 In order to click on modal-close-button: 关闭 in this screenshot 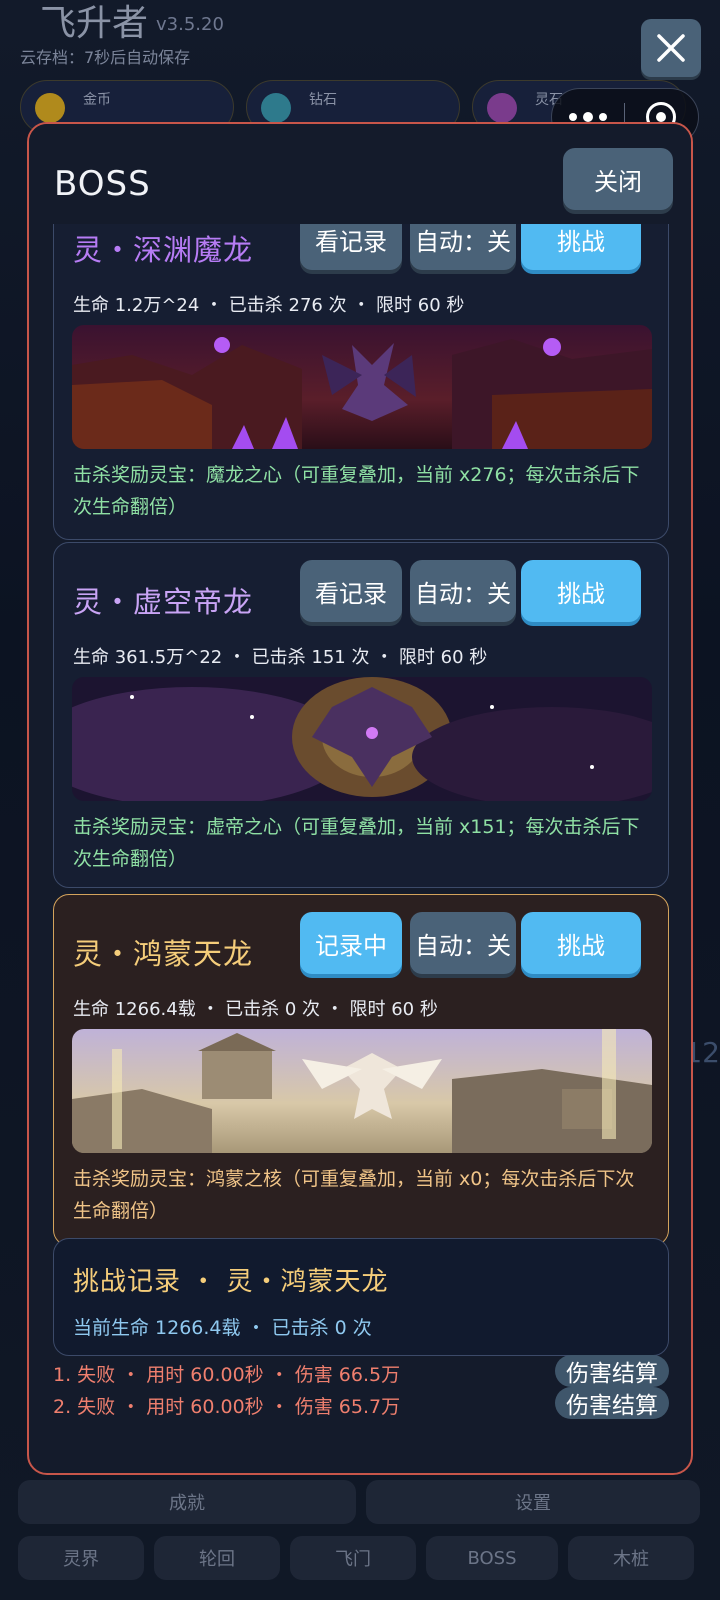, I will do `click(618, 179)`.